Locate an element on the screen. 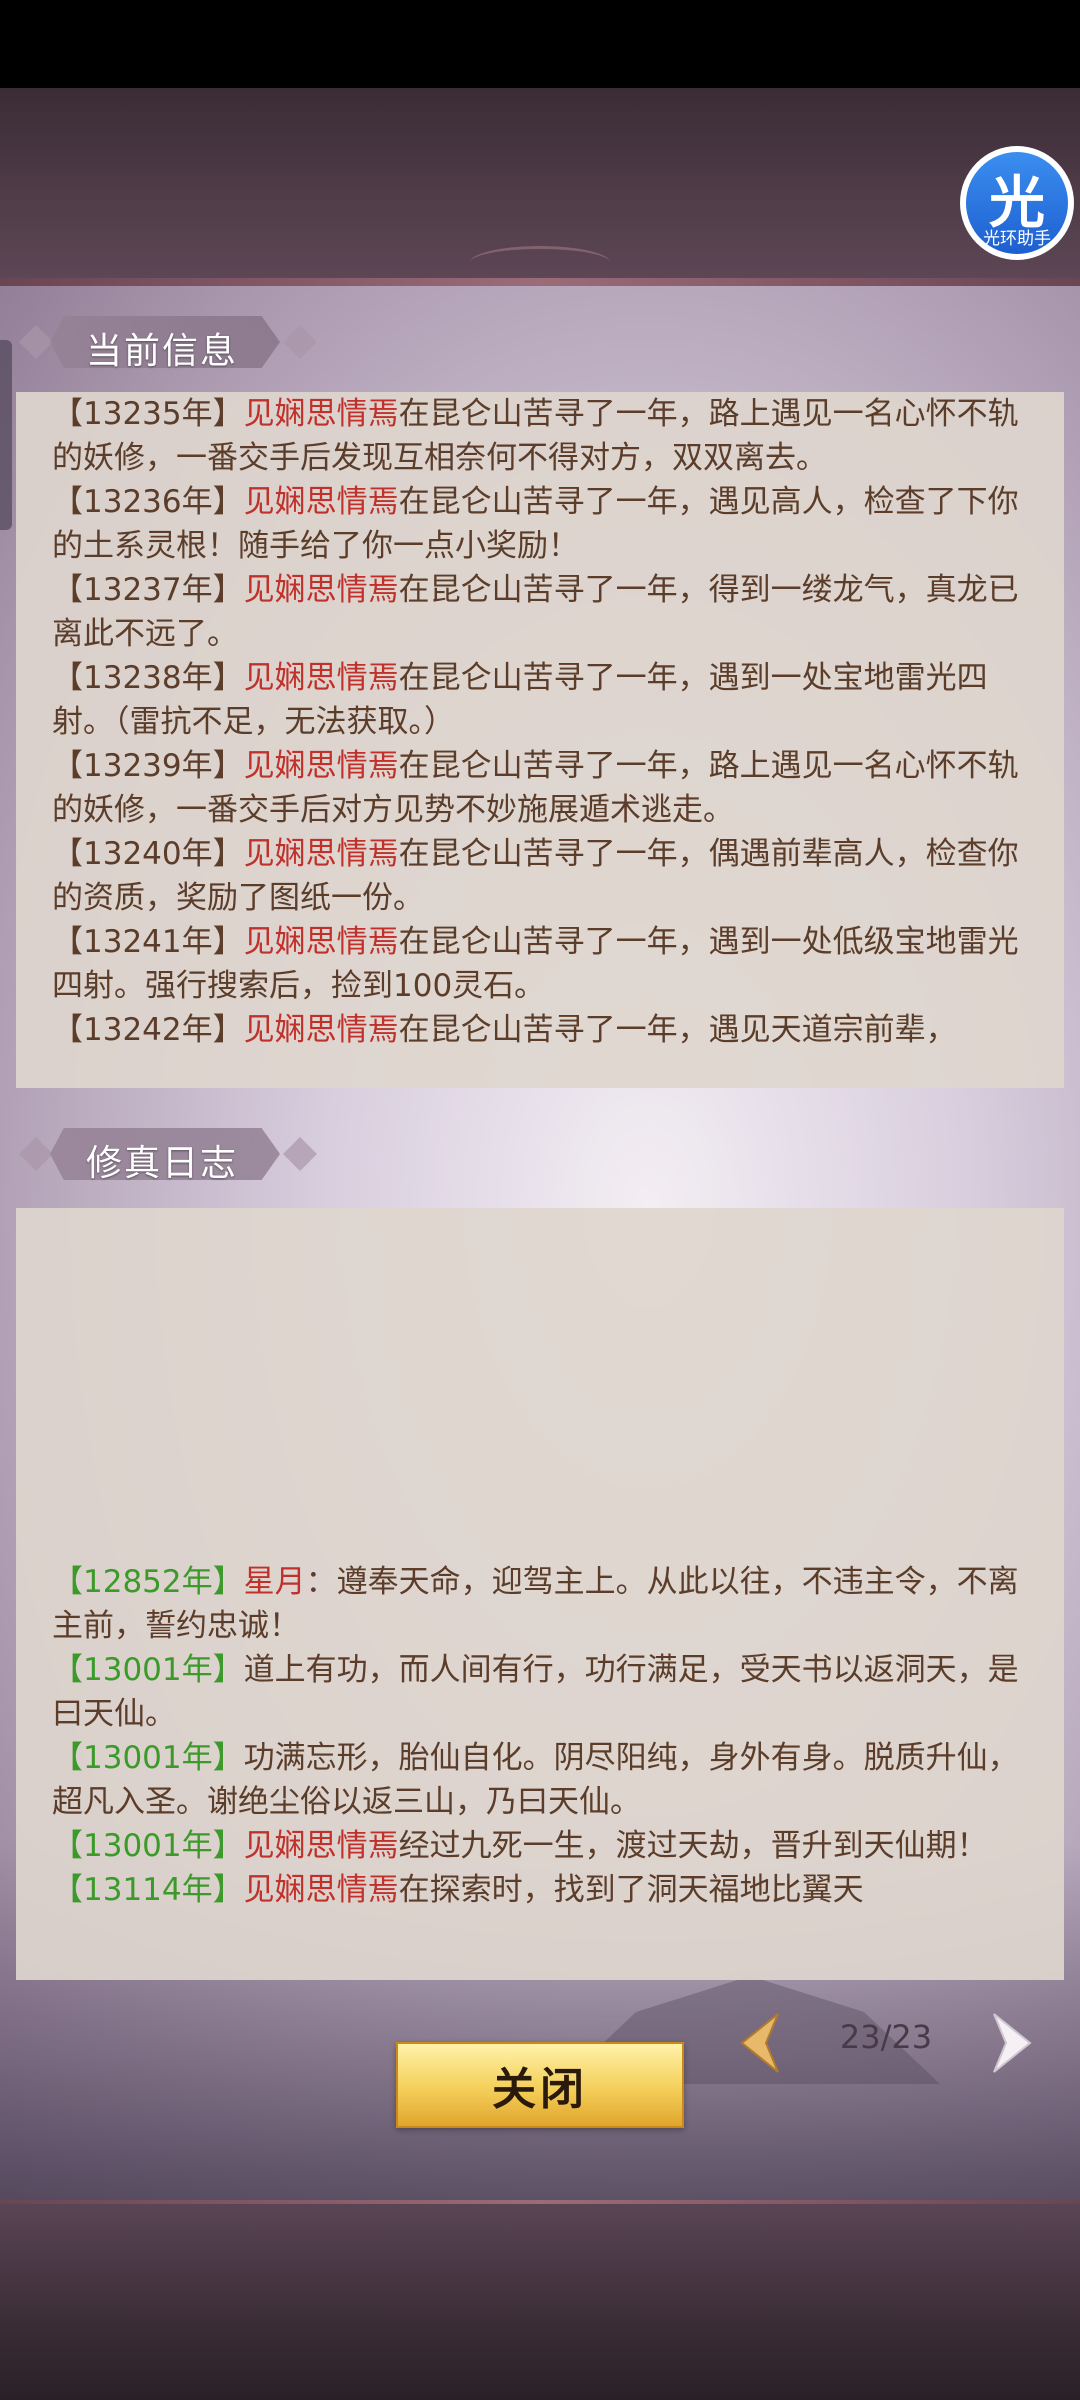 This screenshot has width=1080, height=2400. entry-year: 【13238年】 is located at coordinates (148, 678).